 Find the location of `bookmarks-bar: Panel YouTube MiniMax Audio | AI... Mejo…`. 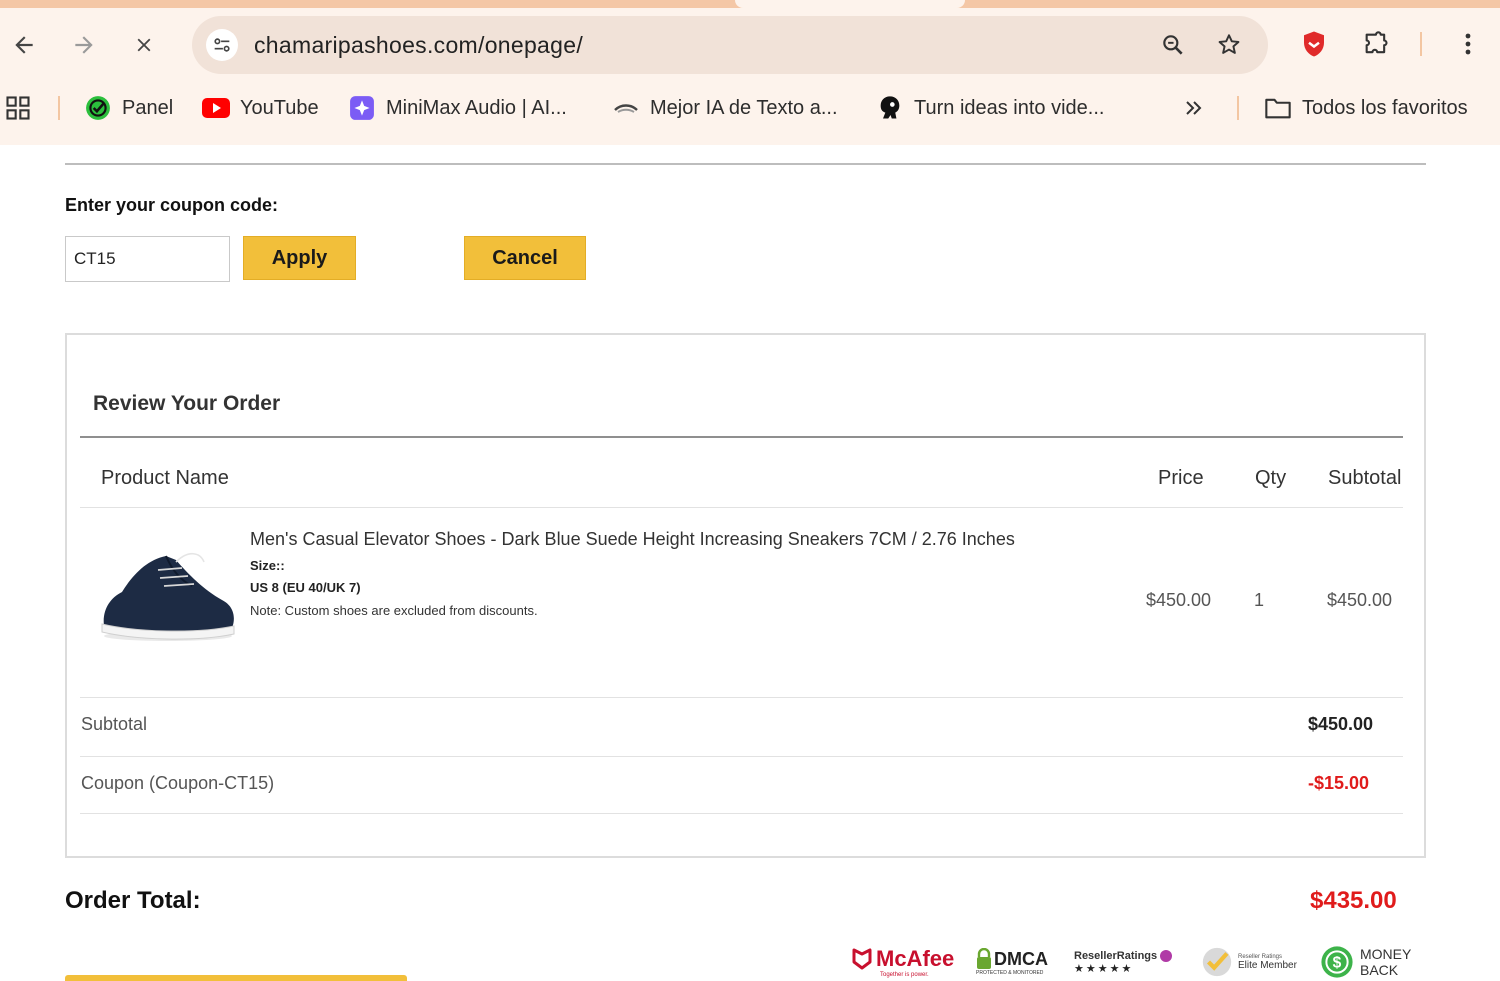

bookmarks-bar: Panel YouTube MiniMax Audio | AI... Mejo… is located at coordinates (750, 108).